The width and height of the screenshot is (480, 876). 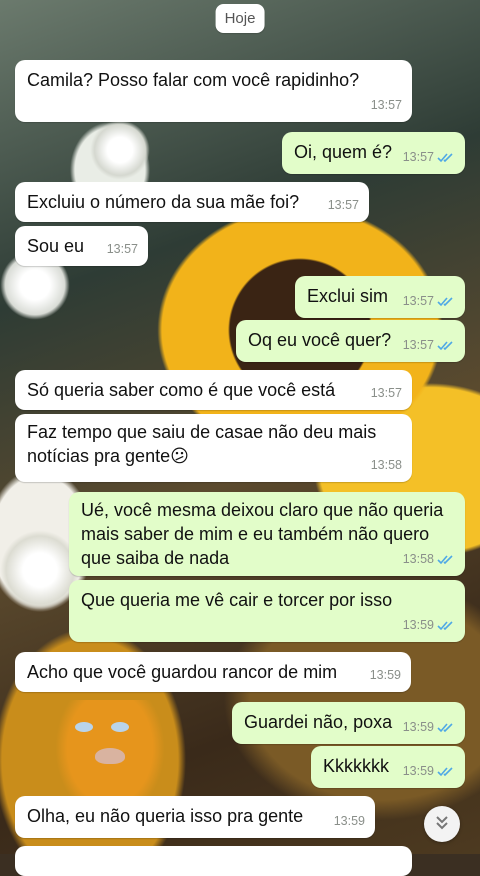 I want to click on scroll-to-bottom-button, so click(x=442, y=824).